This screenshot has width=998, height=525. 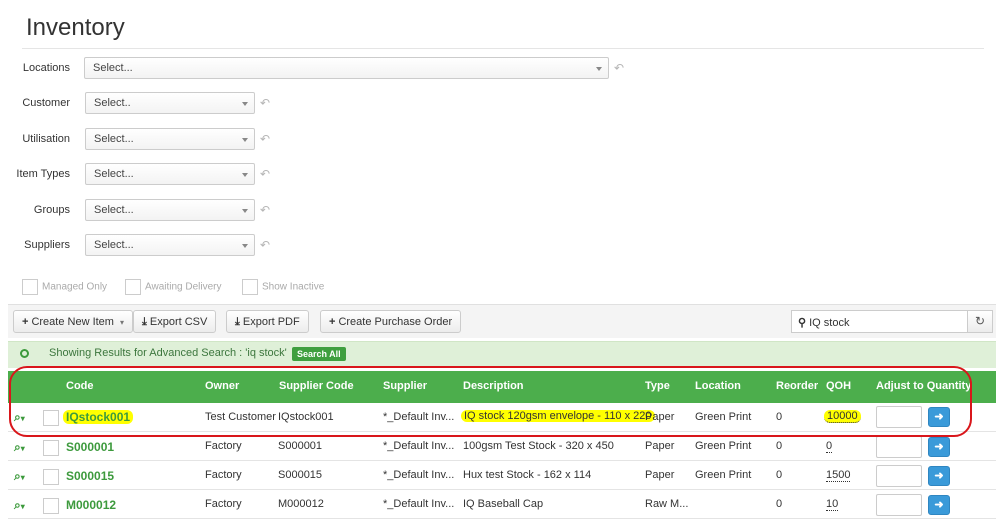 What do you see at coordinates (395, 322) in the screenshot?
I see `create-purchase-order-label: Create Purchase Order` at bounding box center [395, 322].